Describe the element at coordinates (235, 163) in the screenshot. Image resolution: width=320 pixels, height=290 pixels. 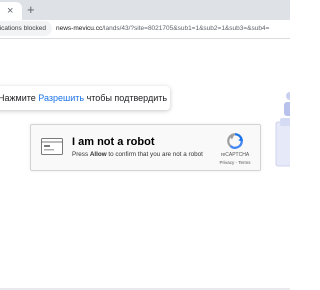
I see `recaptcha-privacy-terms: Privacy - Terms` at that location.